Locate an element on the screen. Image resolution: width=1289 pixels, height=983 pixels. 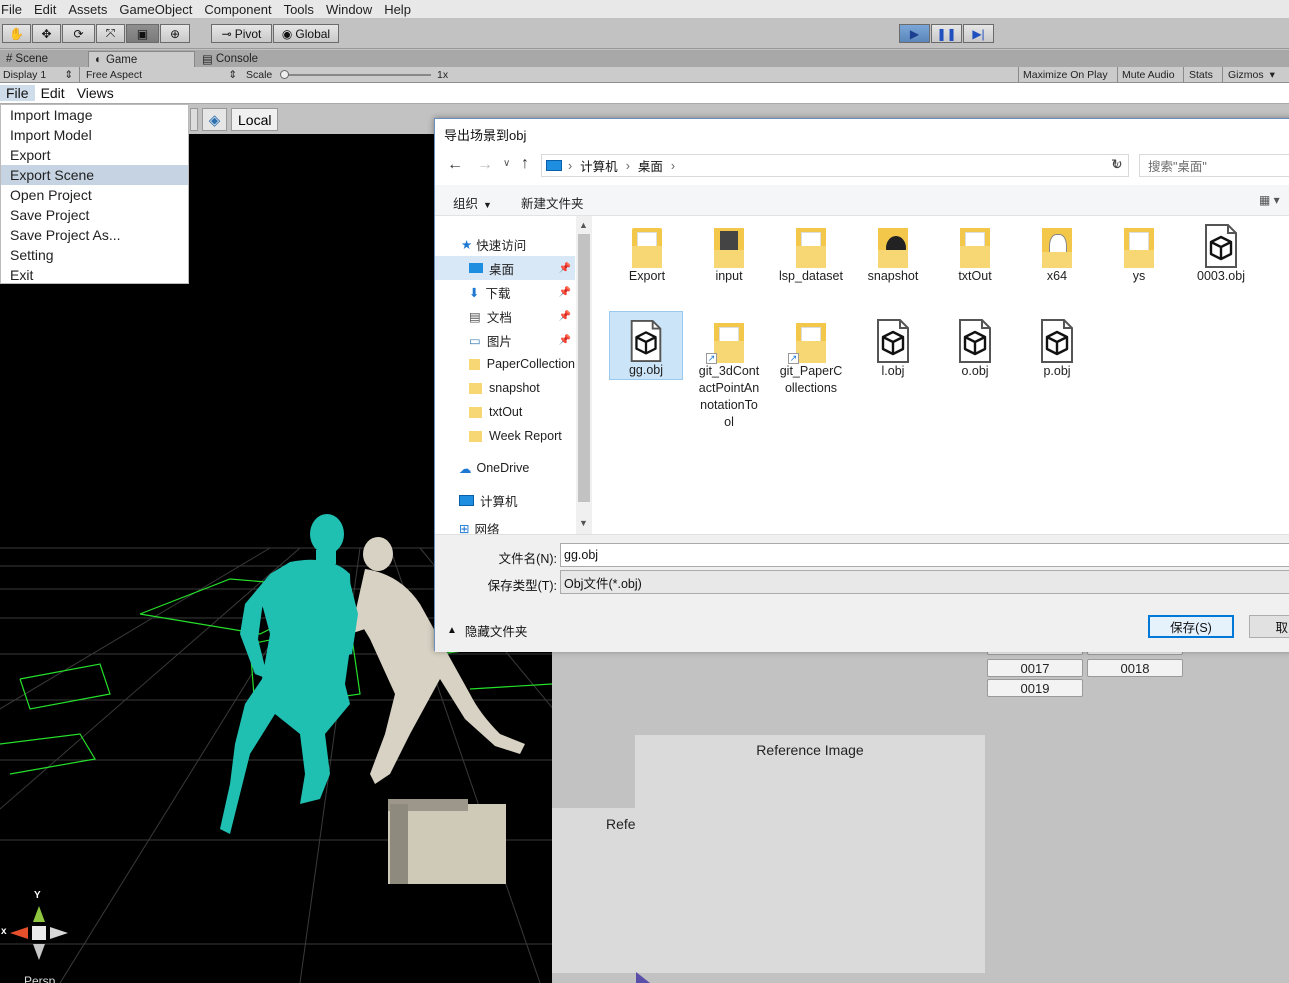
pause-button: ❚❚ is located at coordinates (946, 33).